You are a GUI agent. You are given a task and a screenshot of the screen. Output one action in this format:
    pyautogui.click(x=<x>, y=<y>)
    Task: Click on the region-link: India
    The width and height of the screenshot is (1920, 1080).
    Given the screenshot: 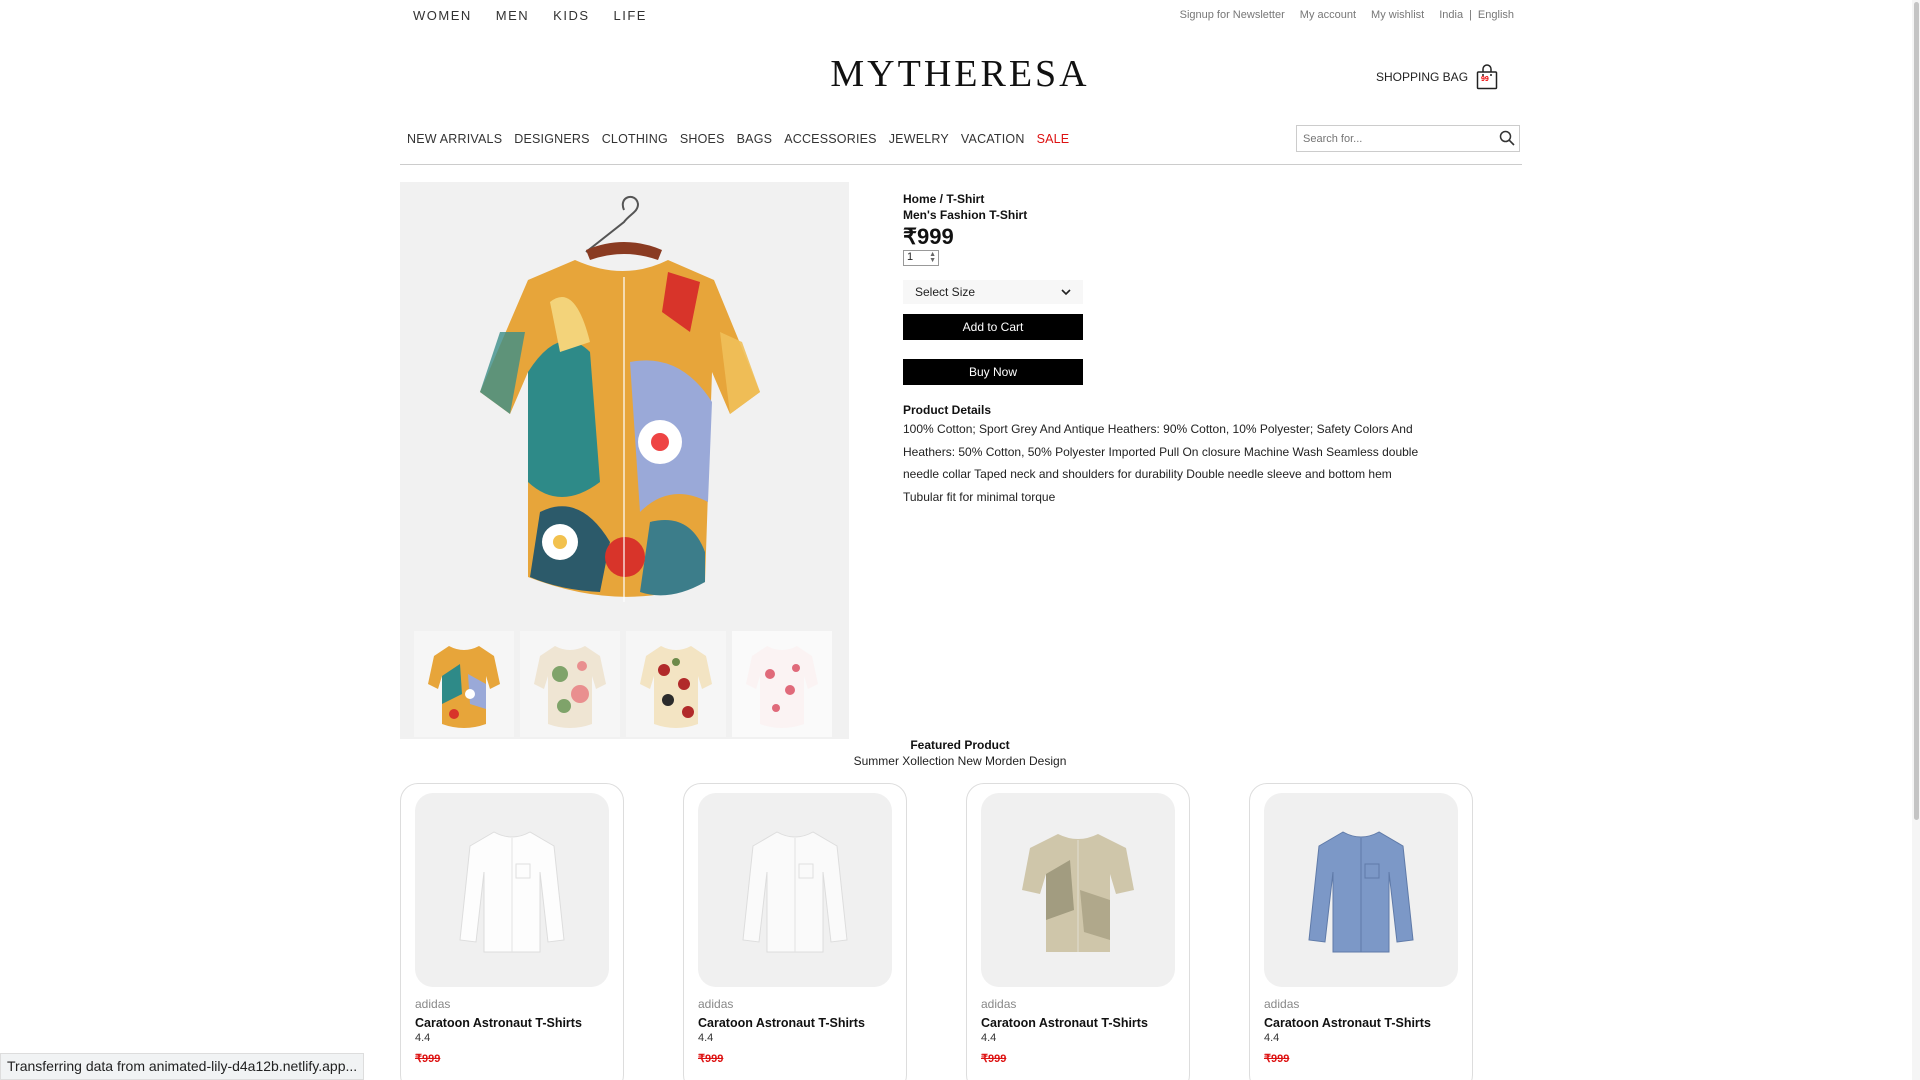 What is the action you would take?
    pyautogui.click(x=1451, y=15)
    